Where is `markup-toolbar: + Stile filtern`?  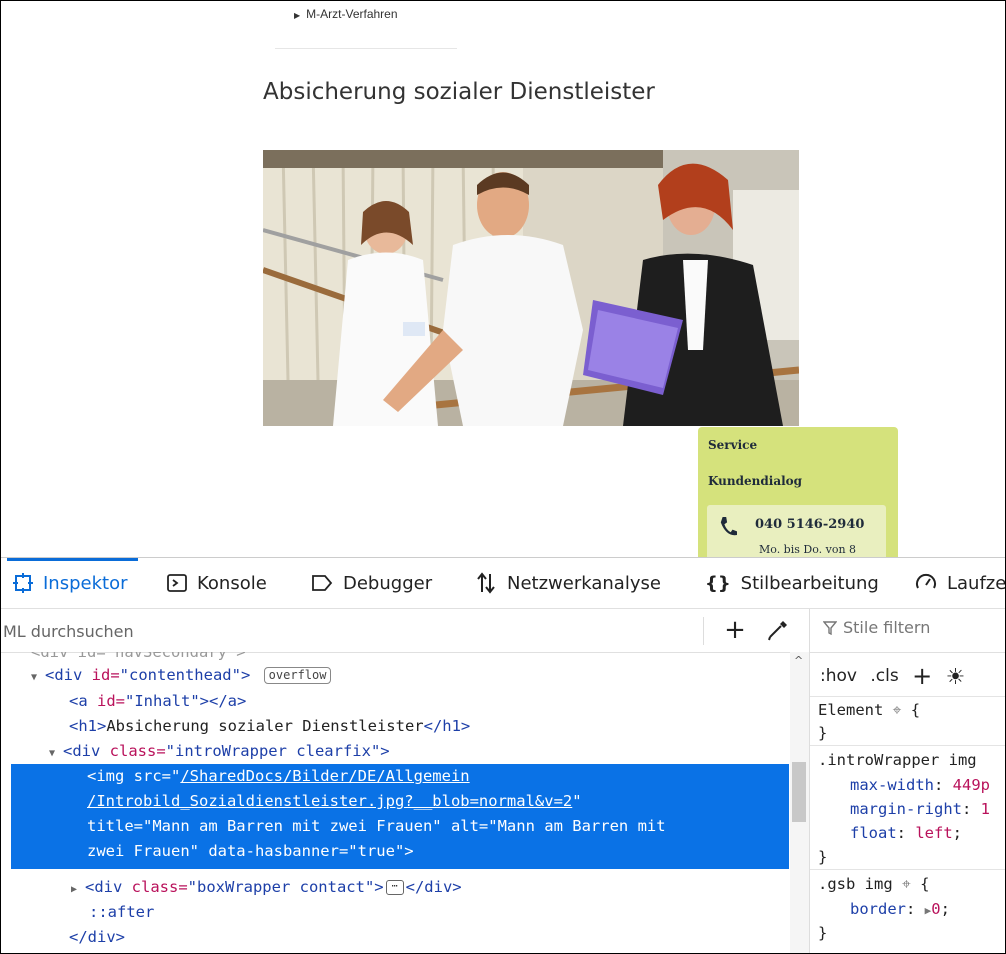 markup-toolbar: + Stile filtern is located at coordinates (503, 631).